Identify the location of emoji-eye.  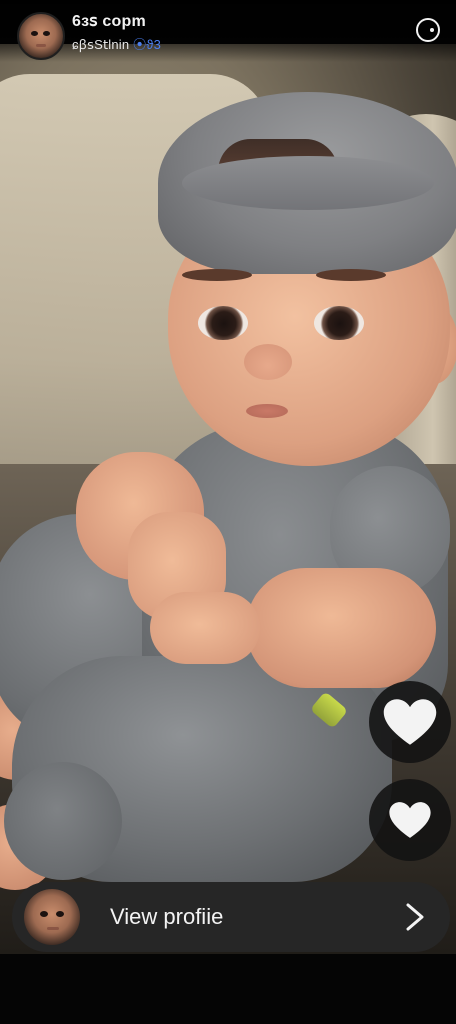
(432, 30).